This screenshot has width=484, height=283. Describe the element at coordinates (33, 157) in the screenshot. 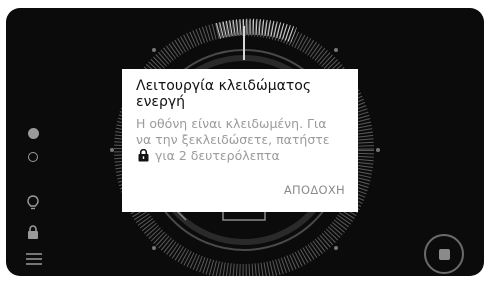

I see `hollow-dot-icon` at that location.